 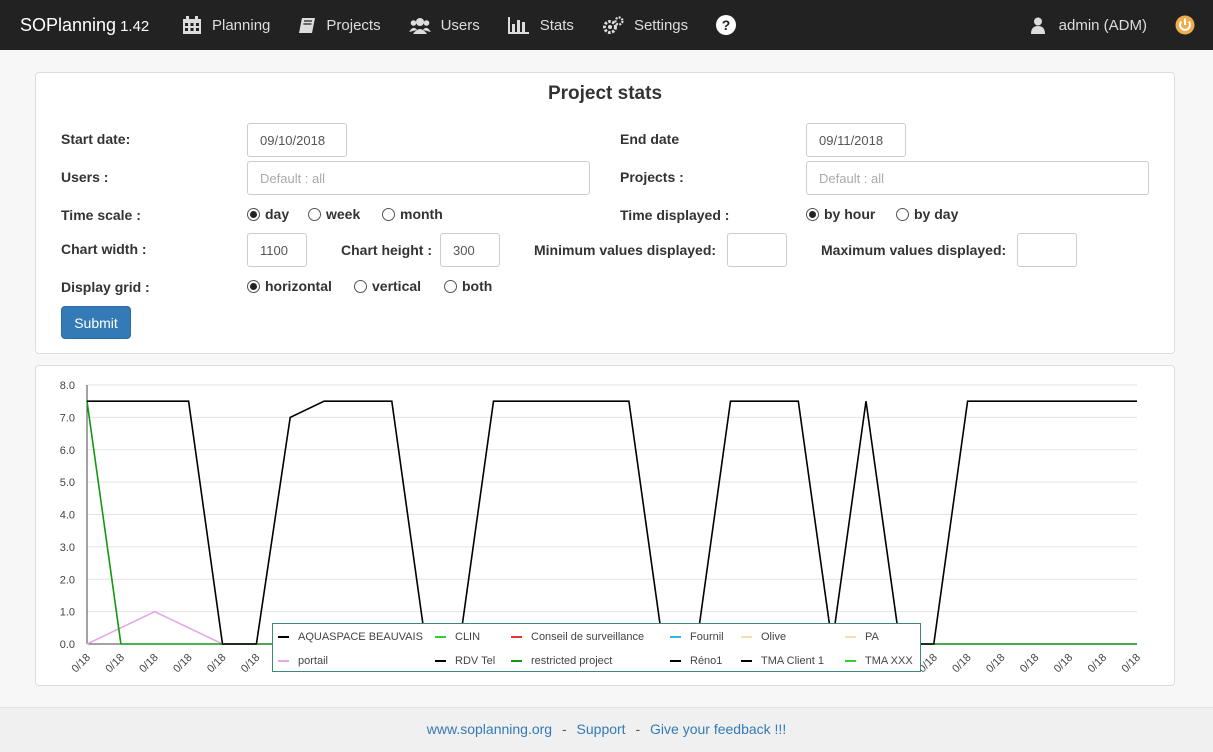 What do you see at coordinates (936, 214) in the screenshot?
I see `radio-label: by day` at bounding box center [936, 214].